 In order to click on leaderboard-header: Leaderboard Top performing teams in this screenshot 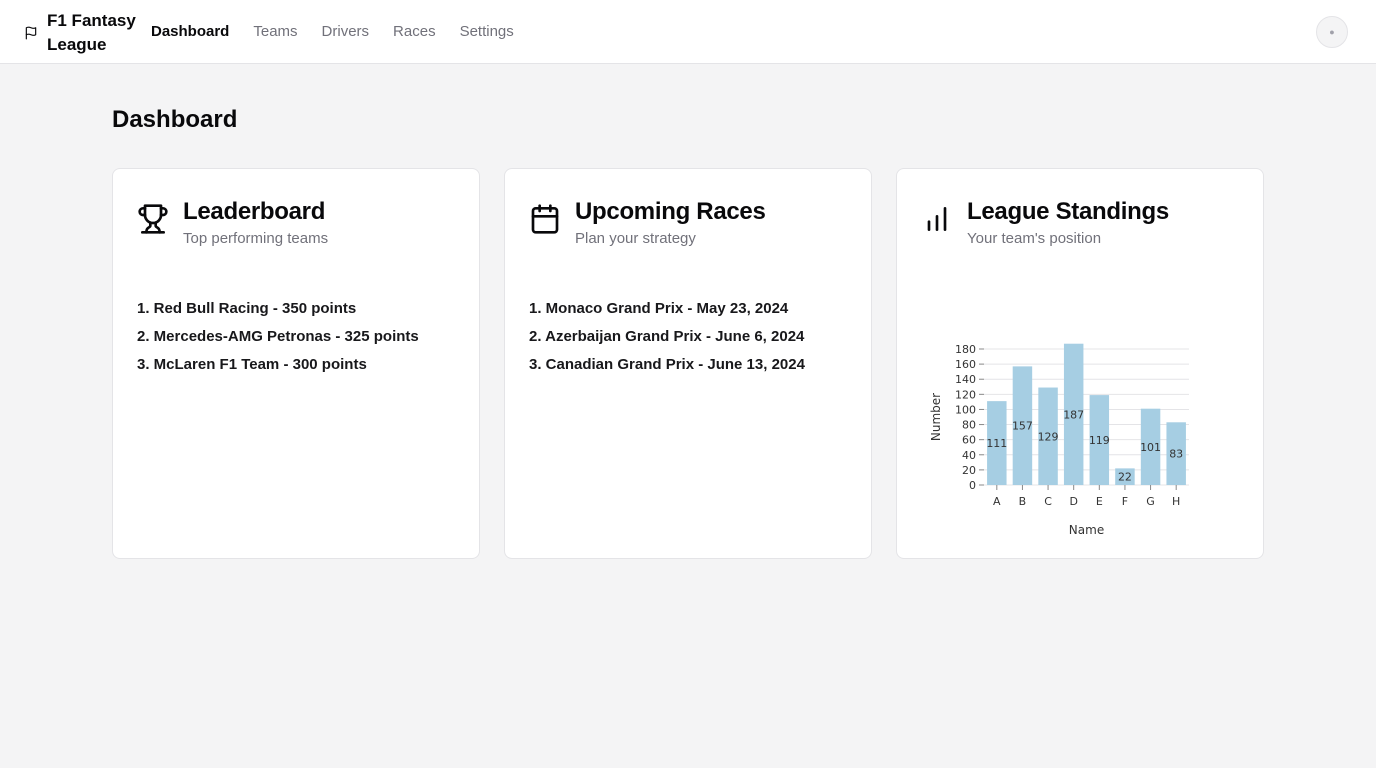, I will do `click(232, 224)`.